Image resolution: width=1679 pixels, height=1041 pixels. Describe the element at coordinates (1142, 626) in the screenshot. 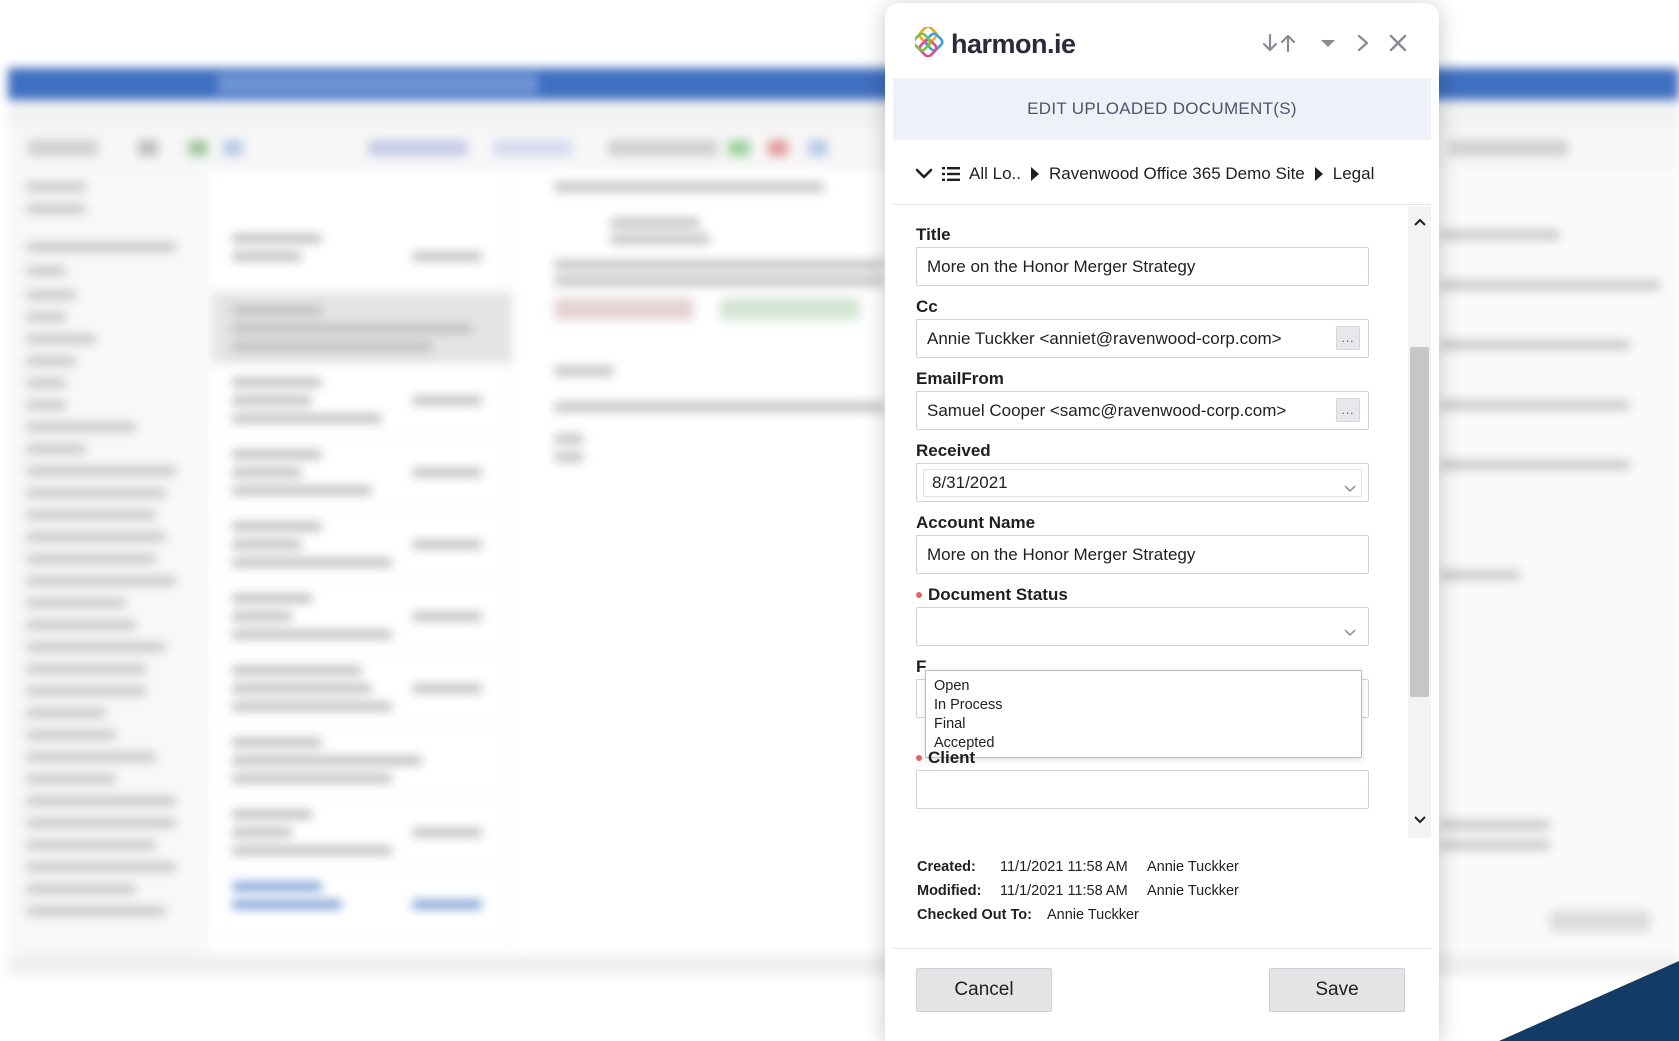

I see `document-status-select` at that location.